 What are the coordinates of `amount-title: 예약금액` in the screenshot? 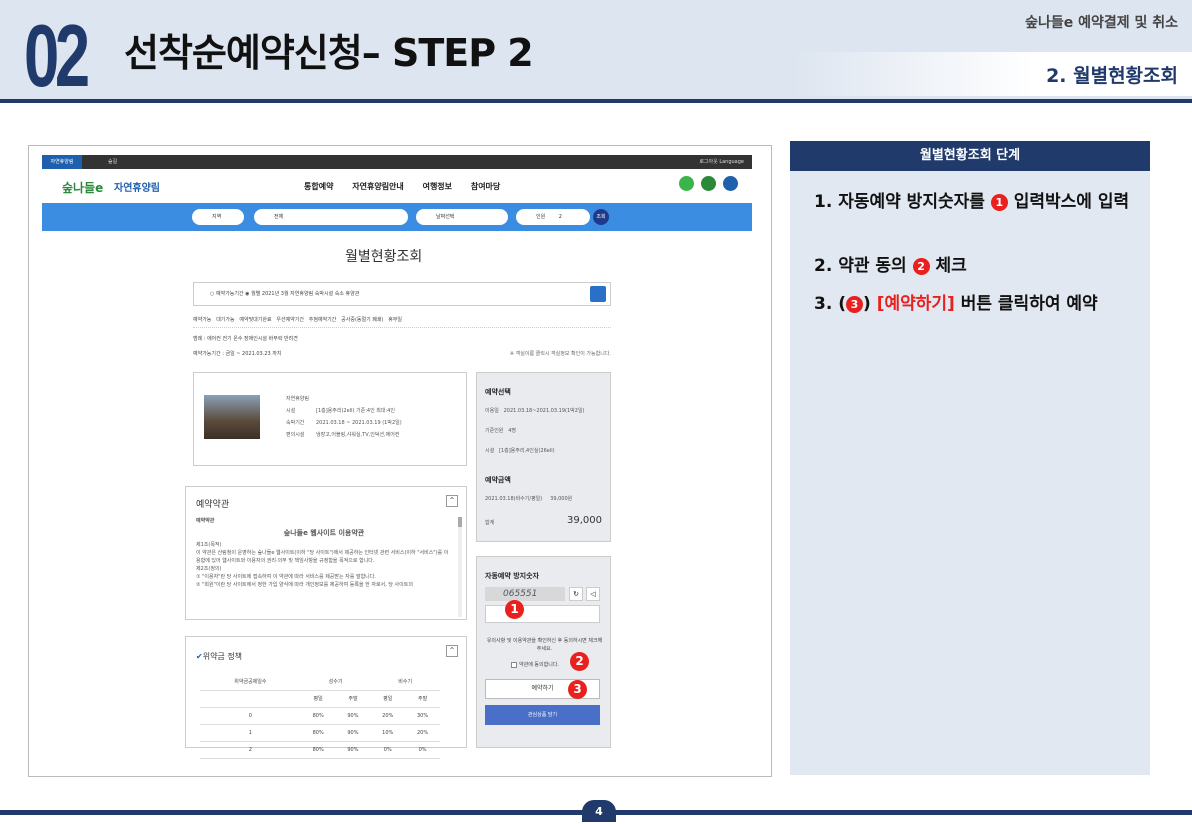 It's located at (498, 480).